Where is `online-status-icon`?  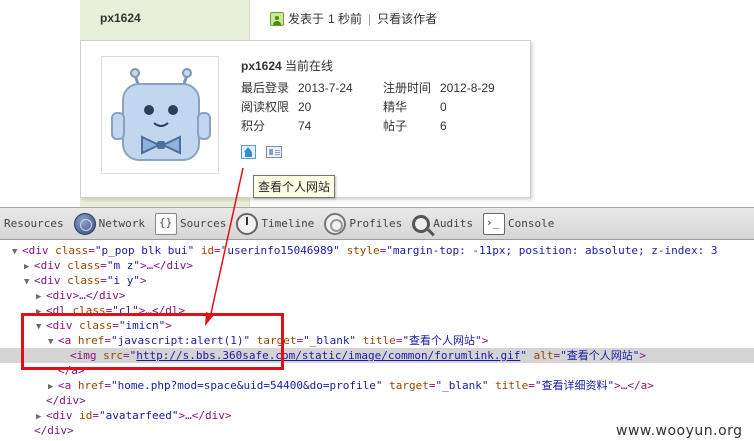 online-status-icon is located at coordinates (277, 18).